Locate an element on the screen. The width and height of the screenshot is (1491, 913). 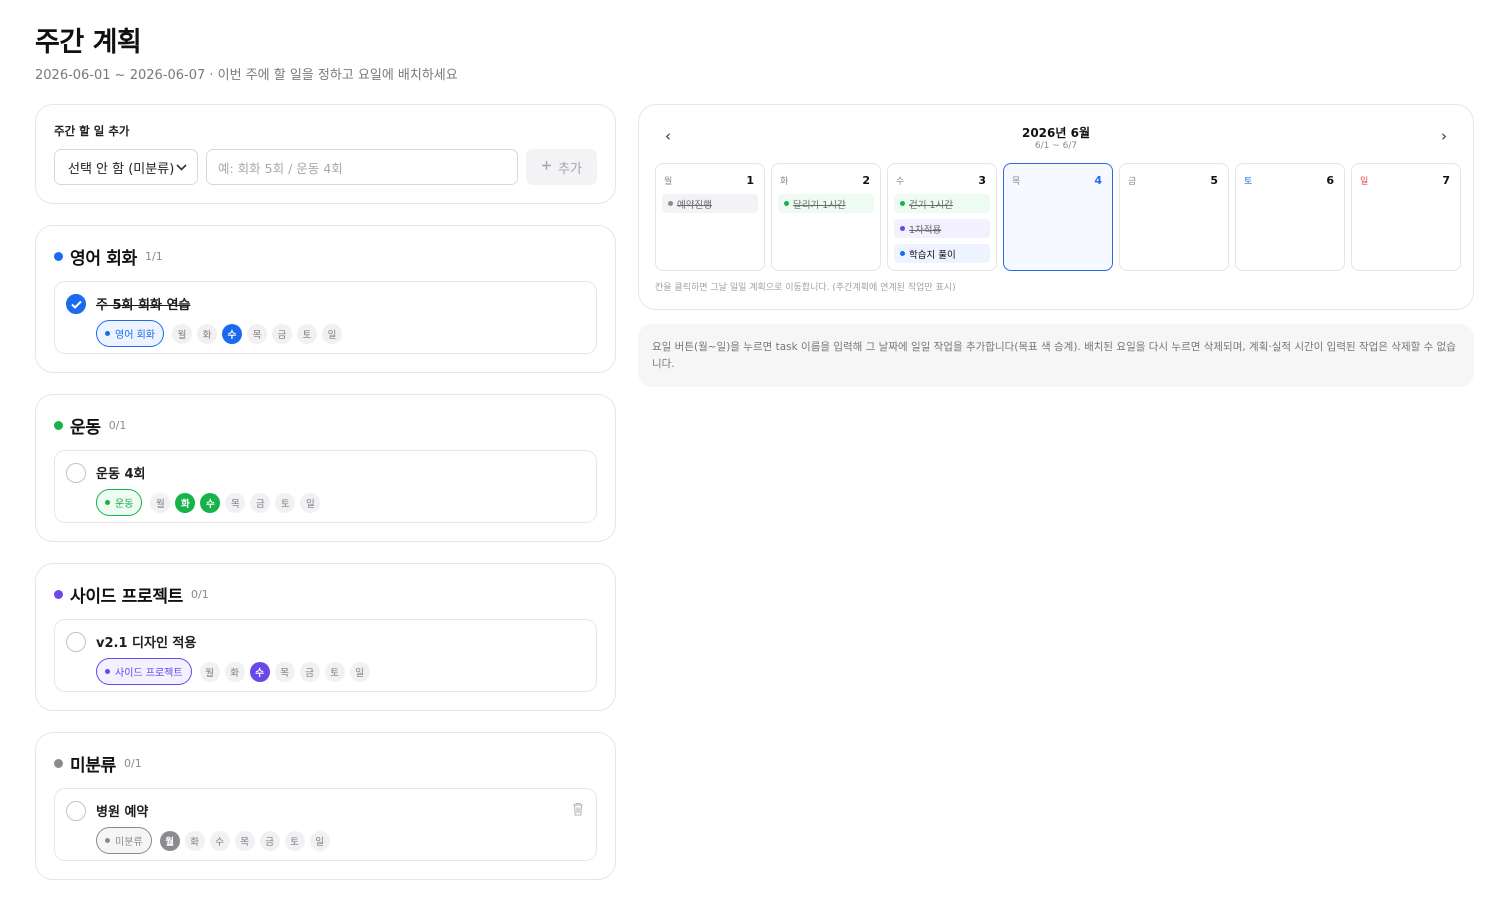
calendar-day-cell: 화 2 달리기 1시간 is located at coordinates (826, 217).